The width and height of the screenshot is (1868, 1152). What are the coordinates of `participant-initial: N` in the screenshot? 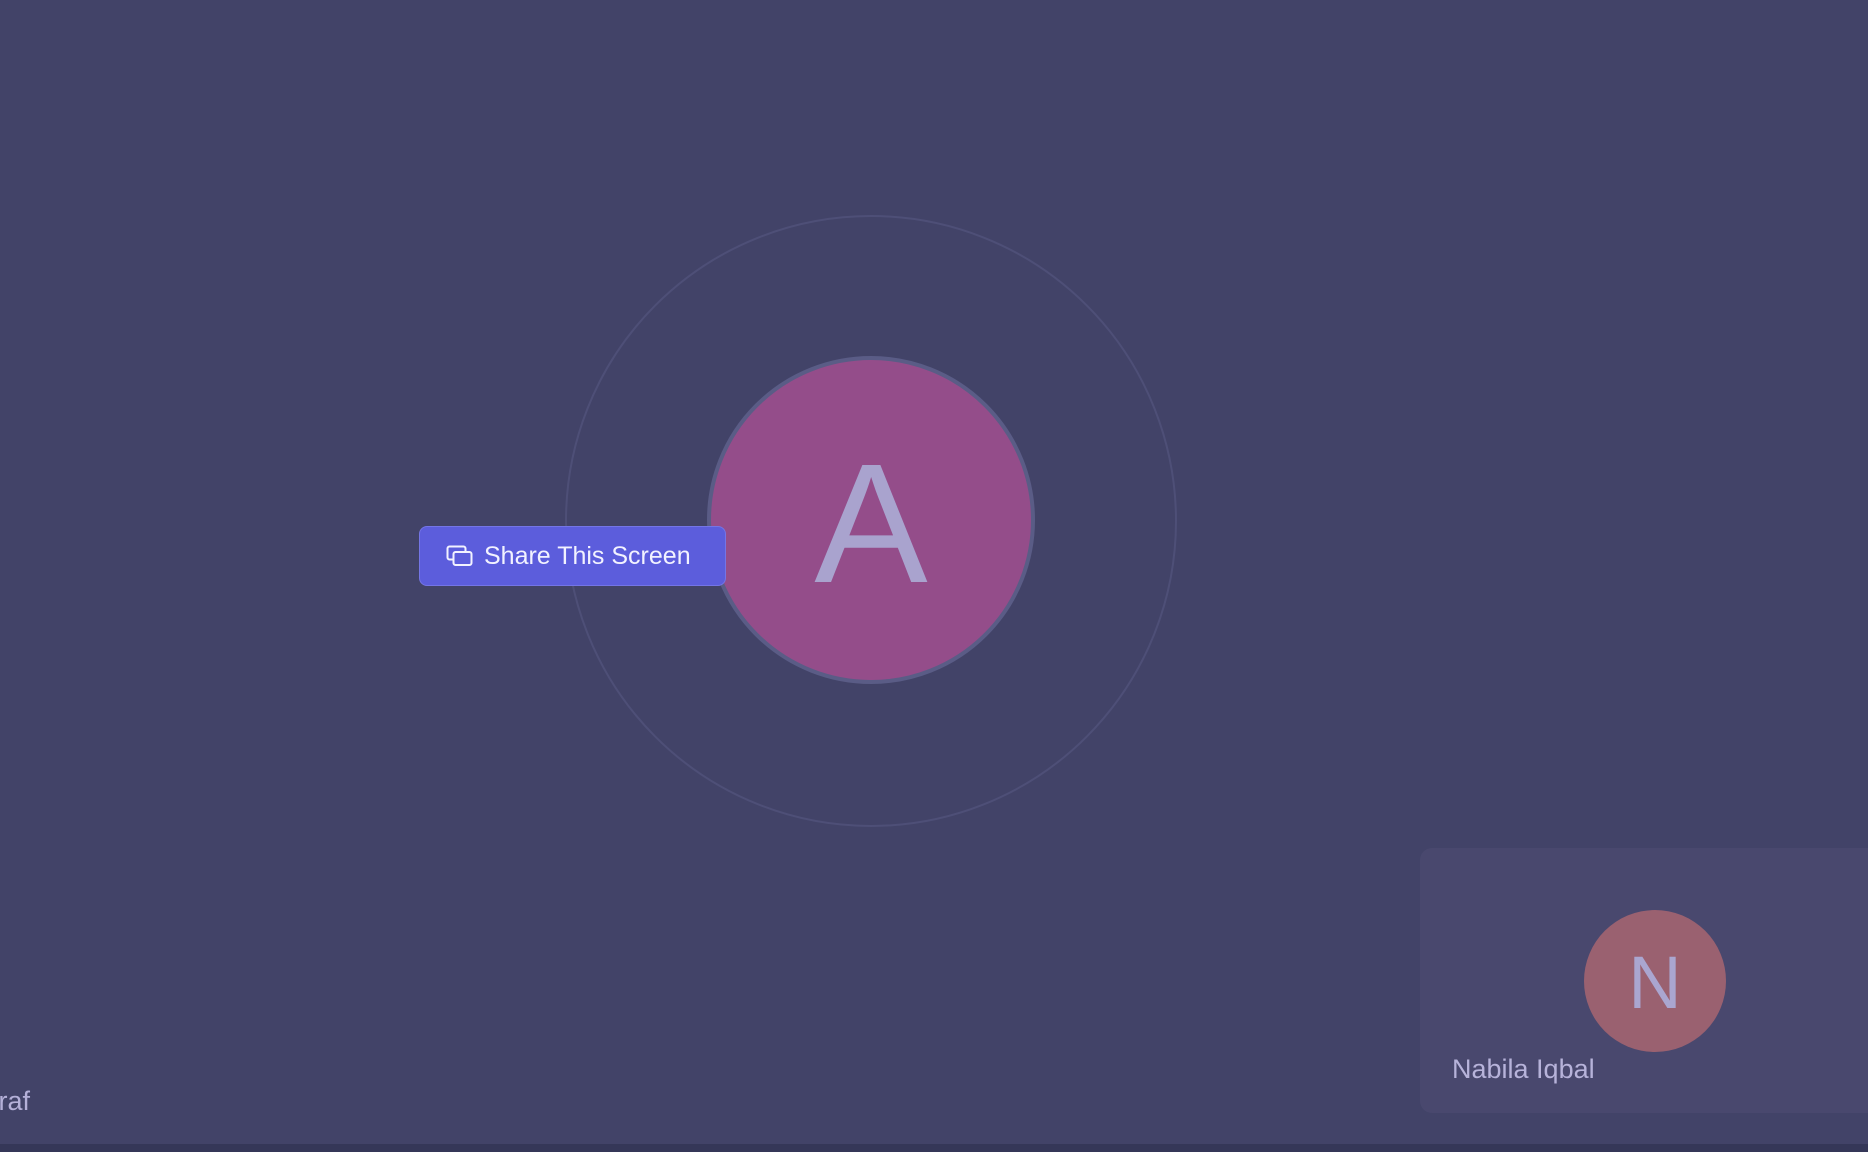 It's located at (1655, 982).